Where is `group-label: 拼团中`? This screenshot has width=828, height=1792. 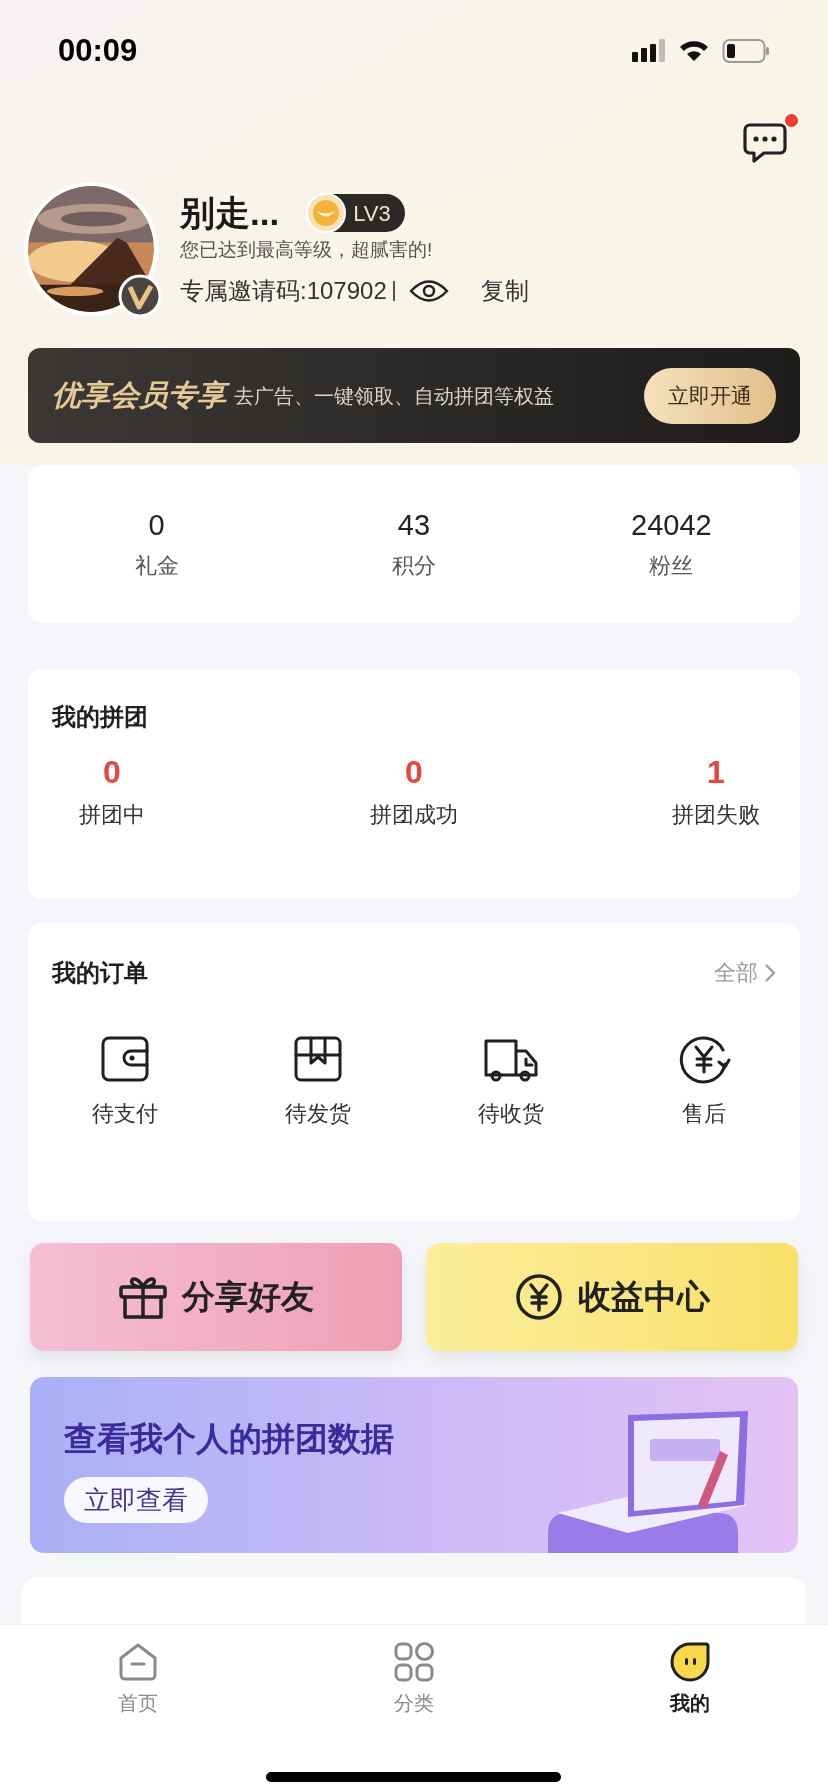
group-label: 拼团中 is located at coordinates (112, 815).